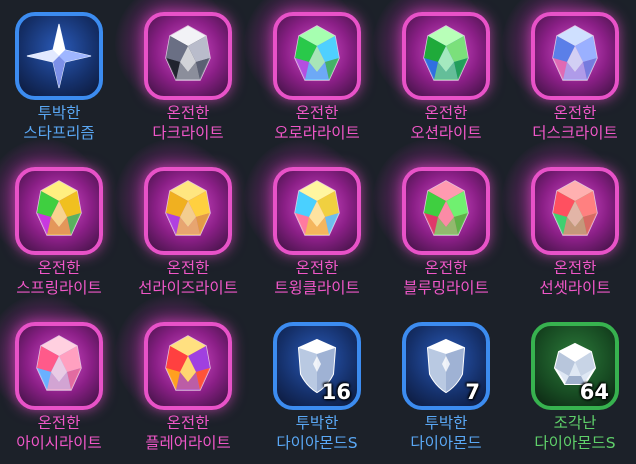  What do you see at coordinates (59, 443) in the screenshot?
I see `item-name: 아이시라이트` at bounding box center [59, 443].